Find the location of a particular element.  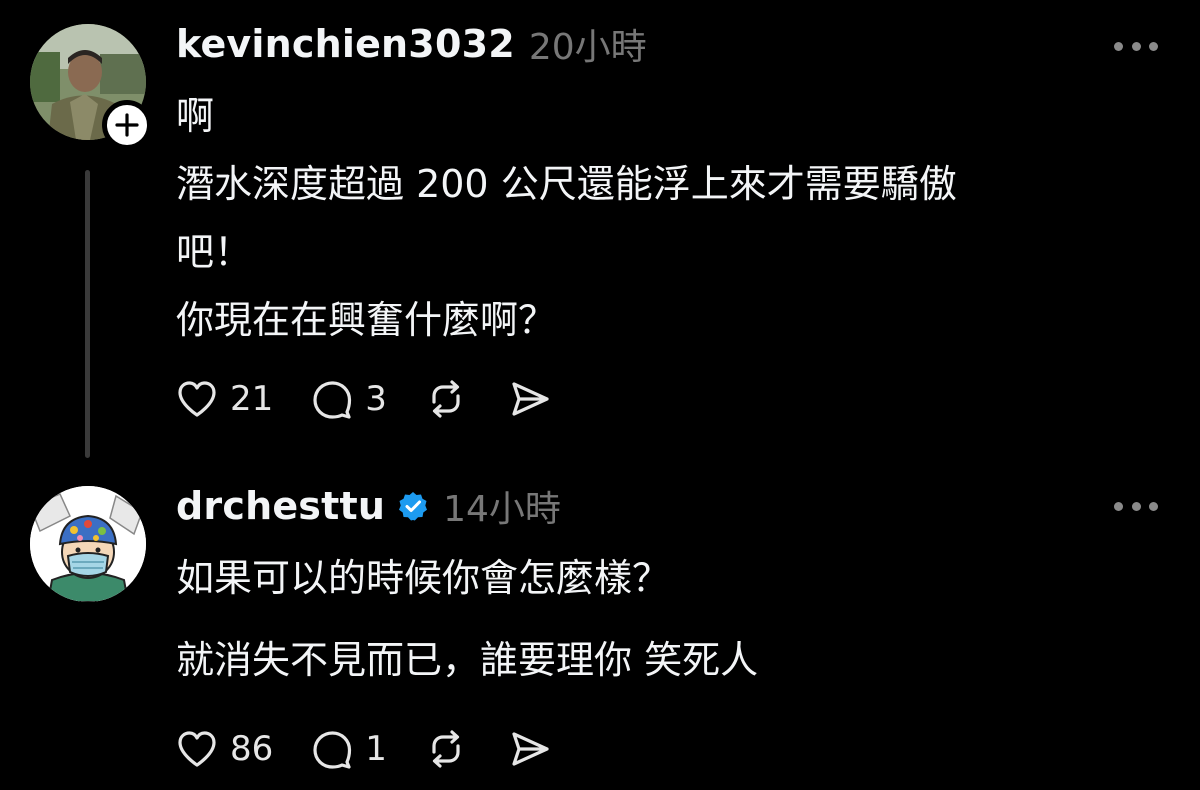

comment-header: drchesttu 14小時 is located at coordinates (368, 506).